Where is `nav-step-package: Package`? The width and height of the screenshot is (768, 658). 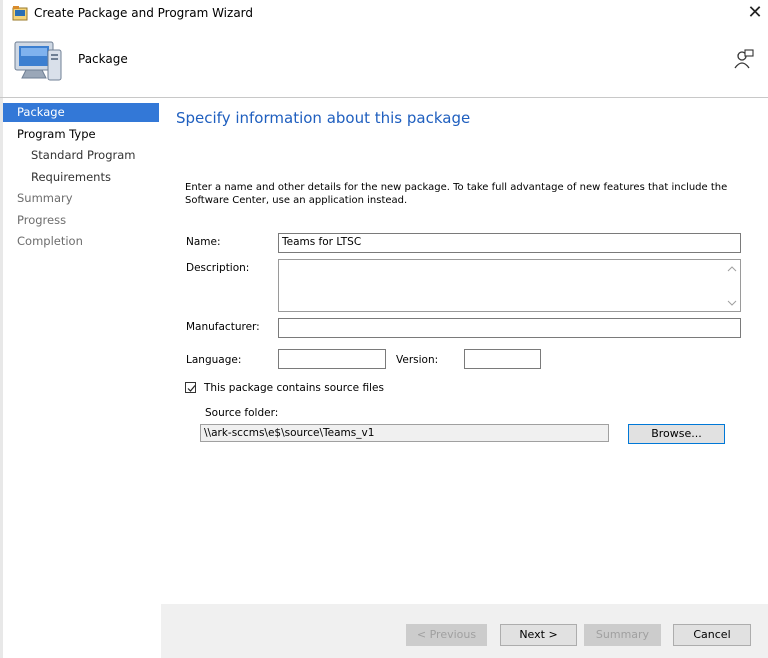 nav-step-package: Package is located at coordinates (81, 112).